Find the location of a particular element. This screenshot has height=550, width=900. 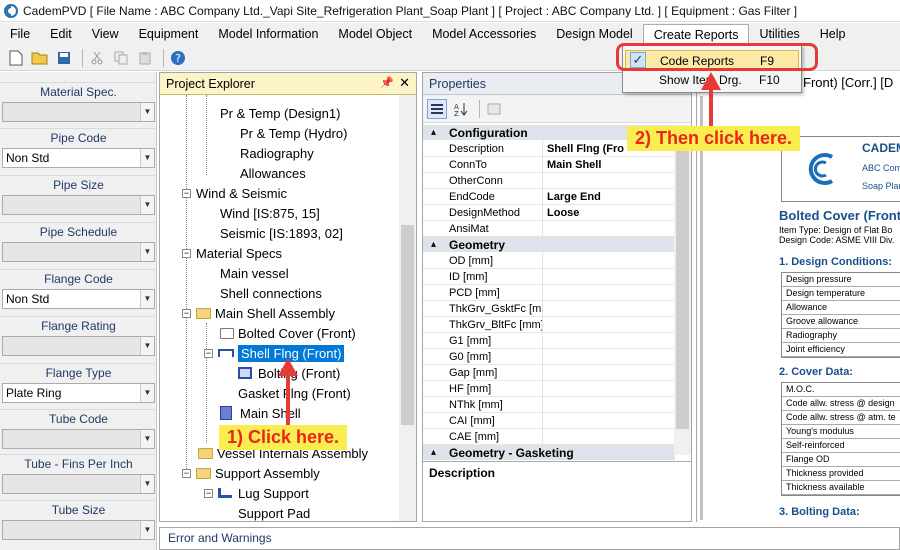

prop-row: ThkGrv_GsktFc [mr is located at coordinates (549, 309).